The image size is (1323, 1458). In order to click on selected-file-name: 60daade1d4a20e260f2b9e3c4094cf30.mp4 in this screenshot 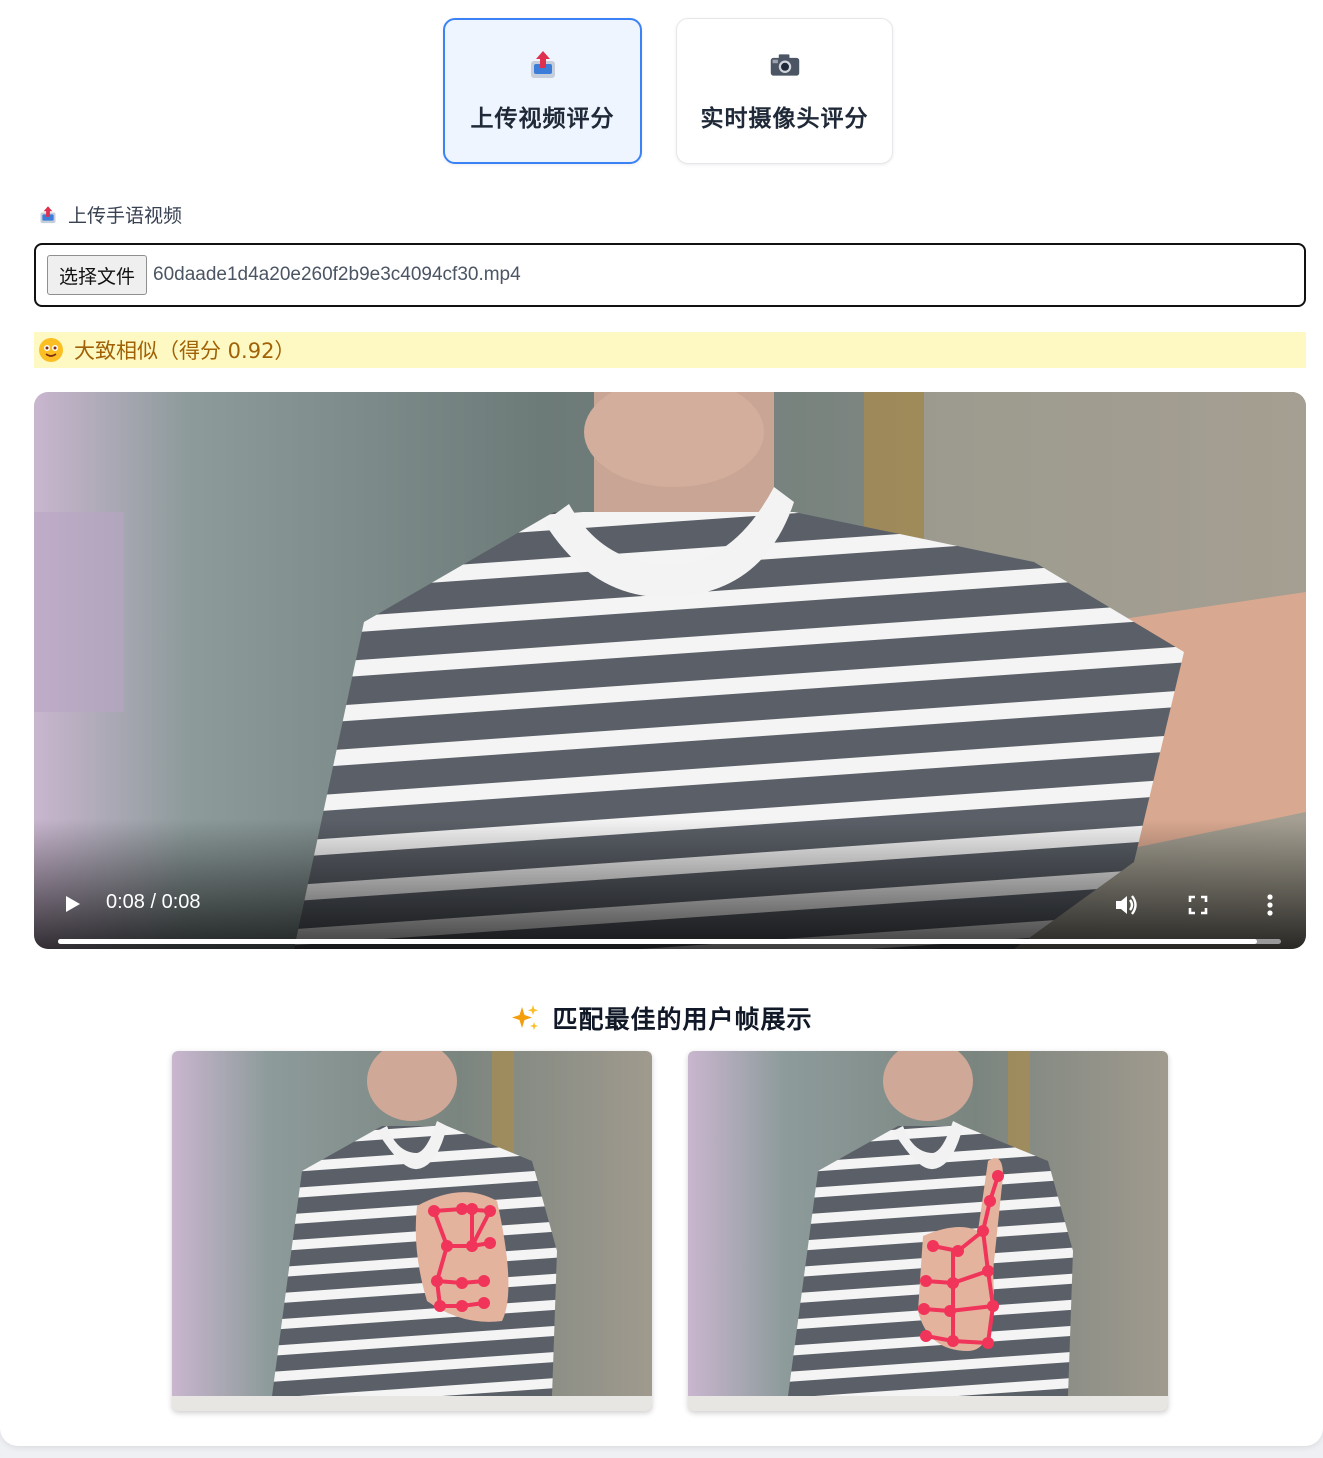, I will do `click(337, 274)`.